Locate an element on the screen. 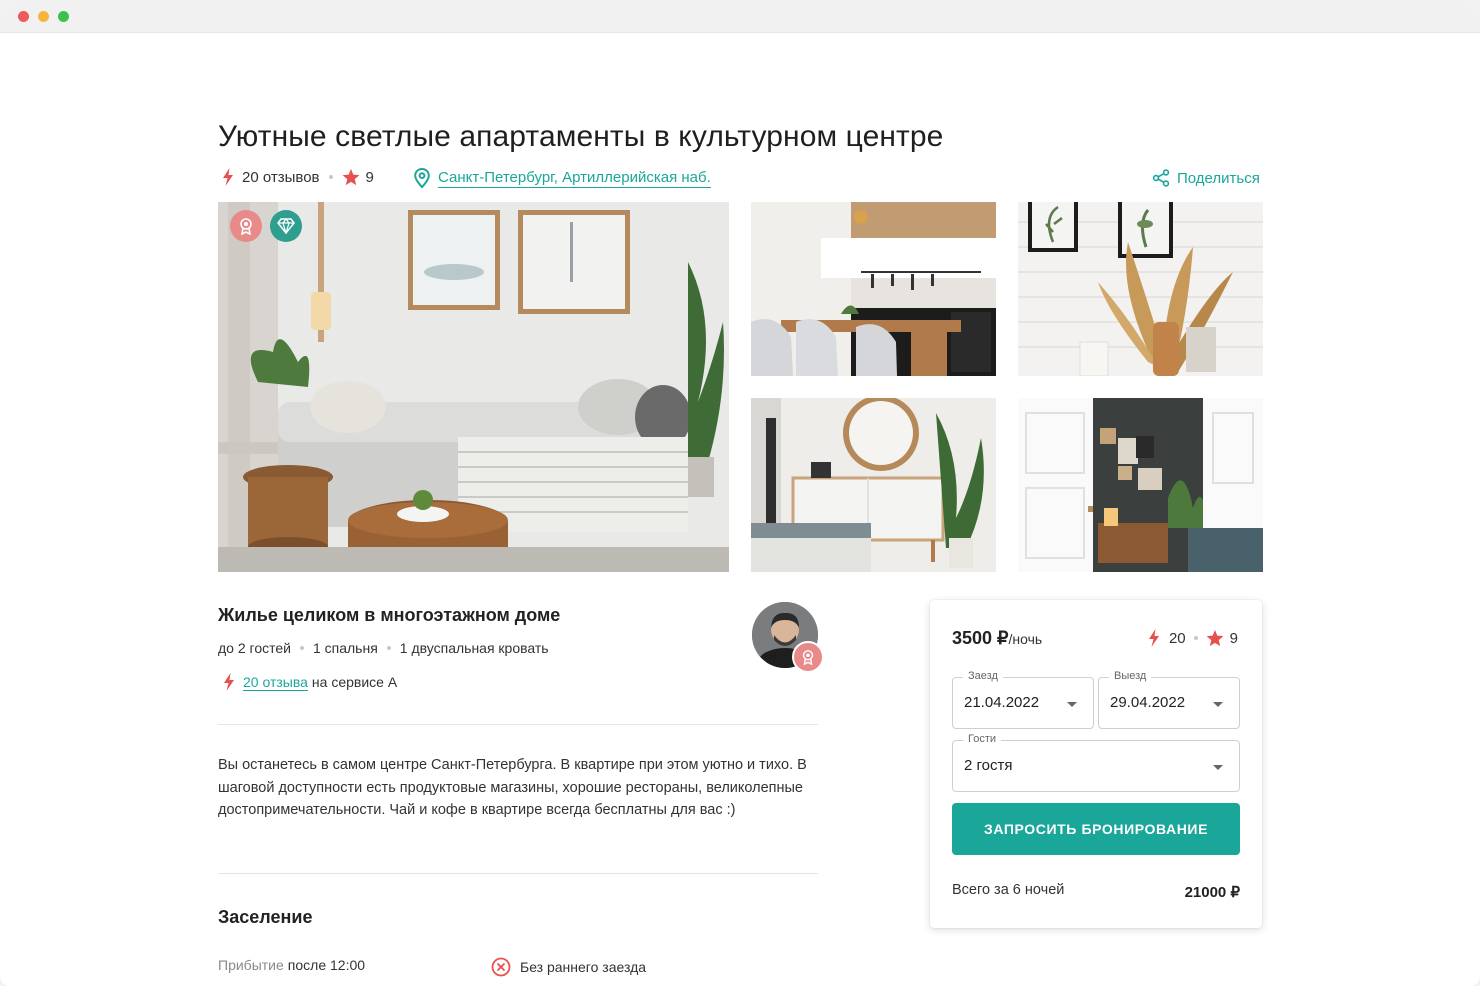 This screenshot has width=1480, height=986. early-checkin-text: Без раннего заезда is located at coordinates (583, 967).